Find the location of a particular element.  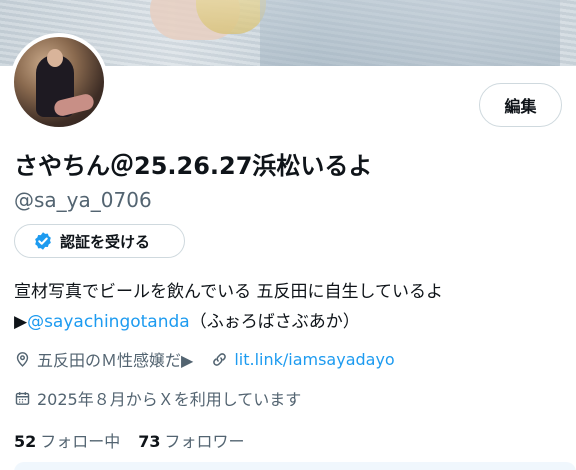

profile-meta-row: 五反田のＭ性感嬢だ▶ lit.link/iamsayadayo is located at coordinates (213, 359).